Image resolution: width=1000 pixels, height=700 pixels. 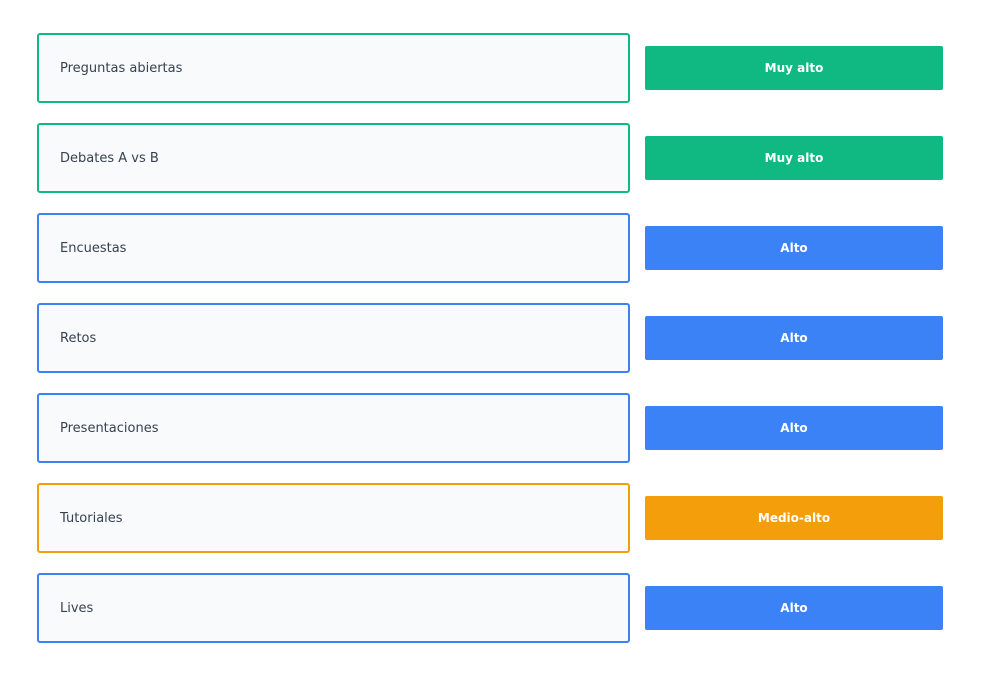 I want to click on list-item: Retos Alto, so click(x=490, y=338).